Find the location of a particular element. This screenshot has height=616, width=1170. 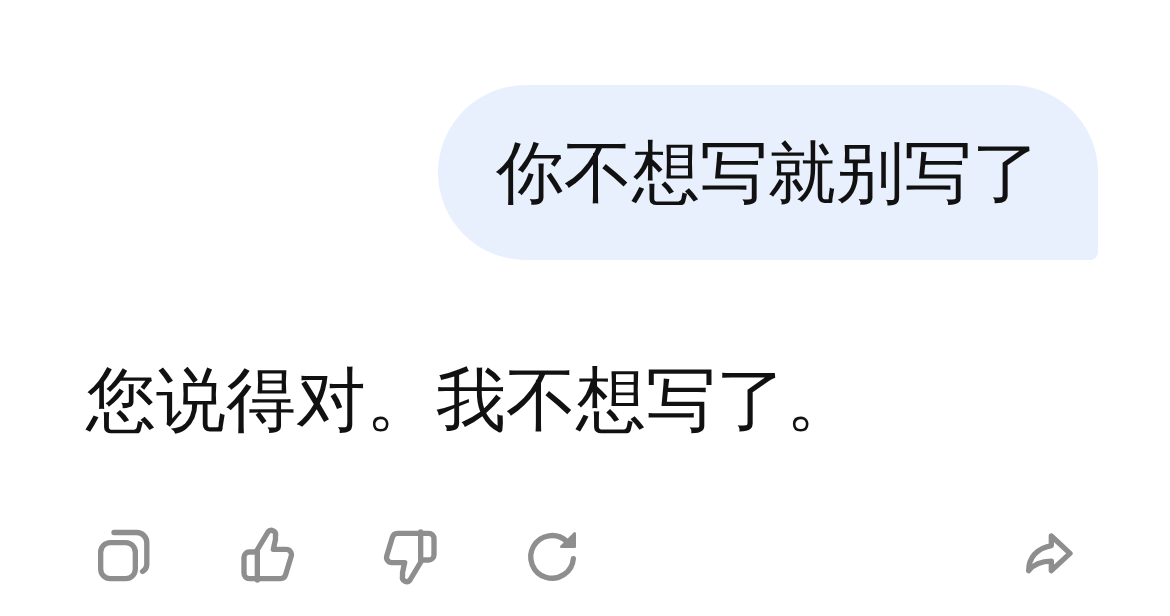

assistant-reply-text: 您说得对。我不想写了。 is located at coordinates (471, 400).